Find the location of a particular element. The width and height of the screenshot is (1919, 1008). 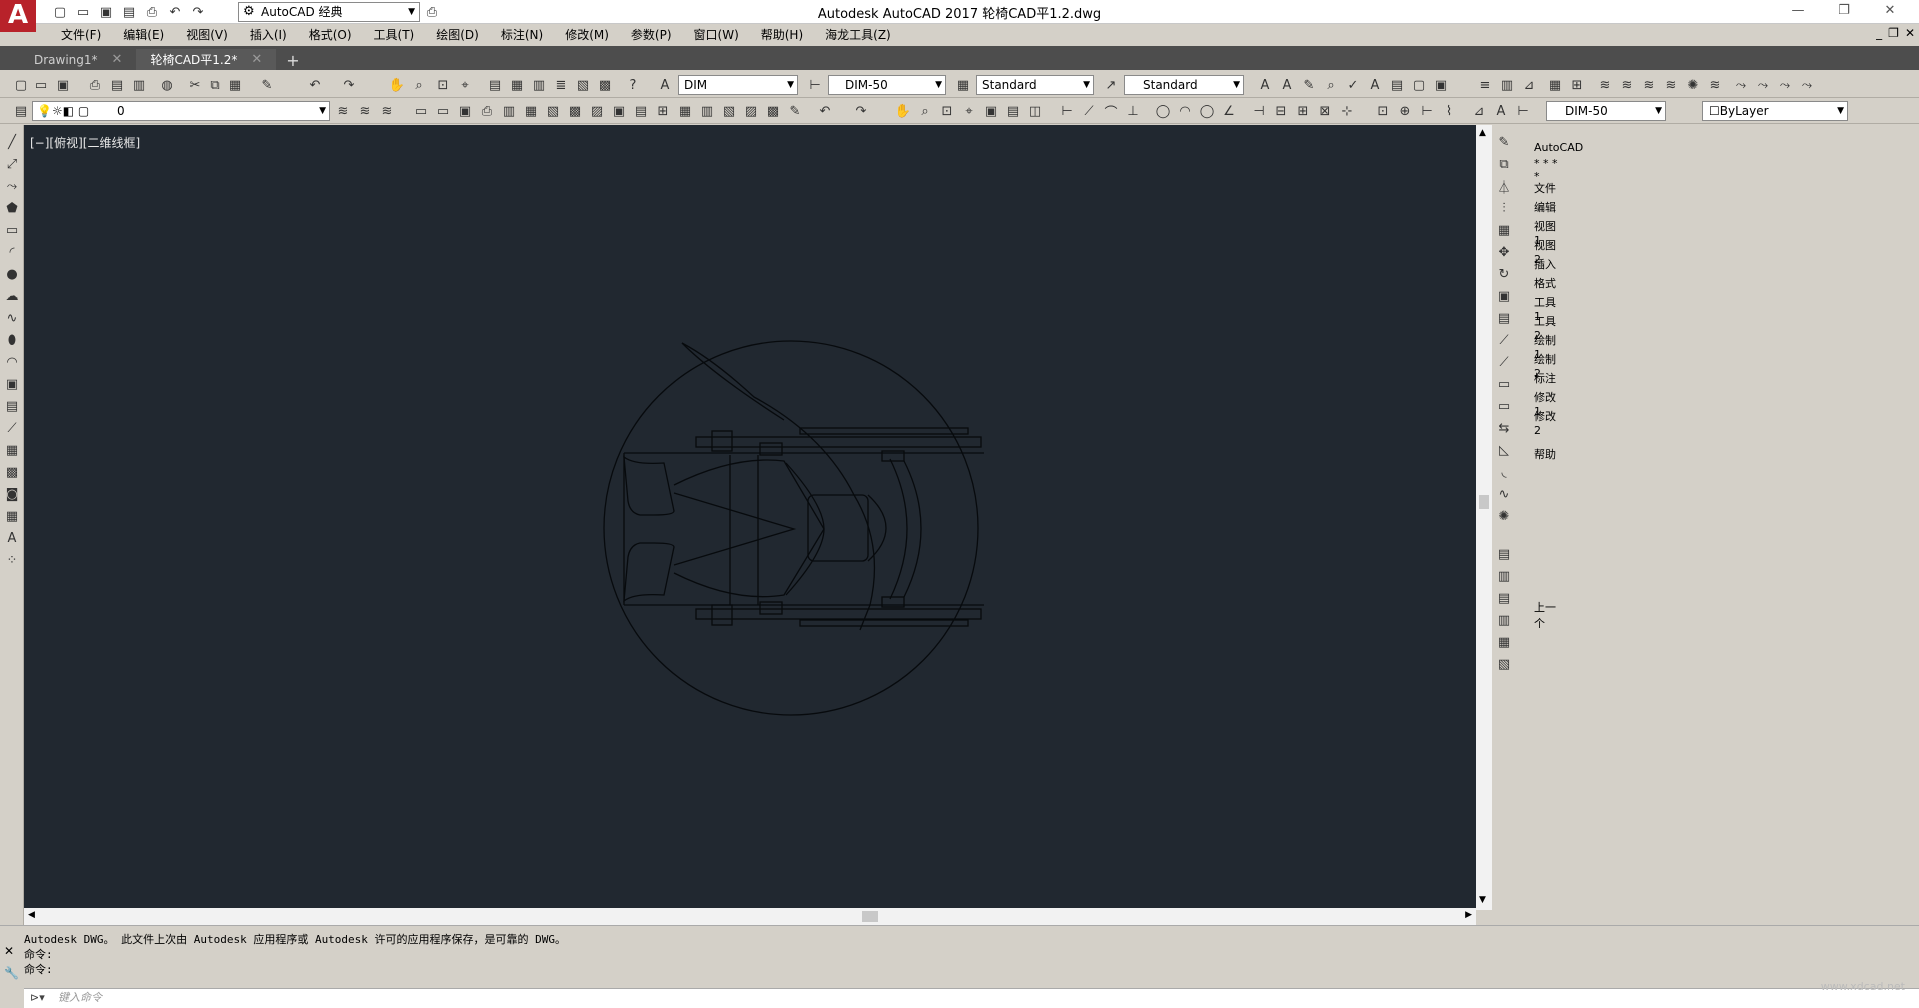

close-icon: ✕ is located at coordinates (256, 59).